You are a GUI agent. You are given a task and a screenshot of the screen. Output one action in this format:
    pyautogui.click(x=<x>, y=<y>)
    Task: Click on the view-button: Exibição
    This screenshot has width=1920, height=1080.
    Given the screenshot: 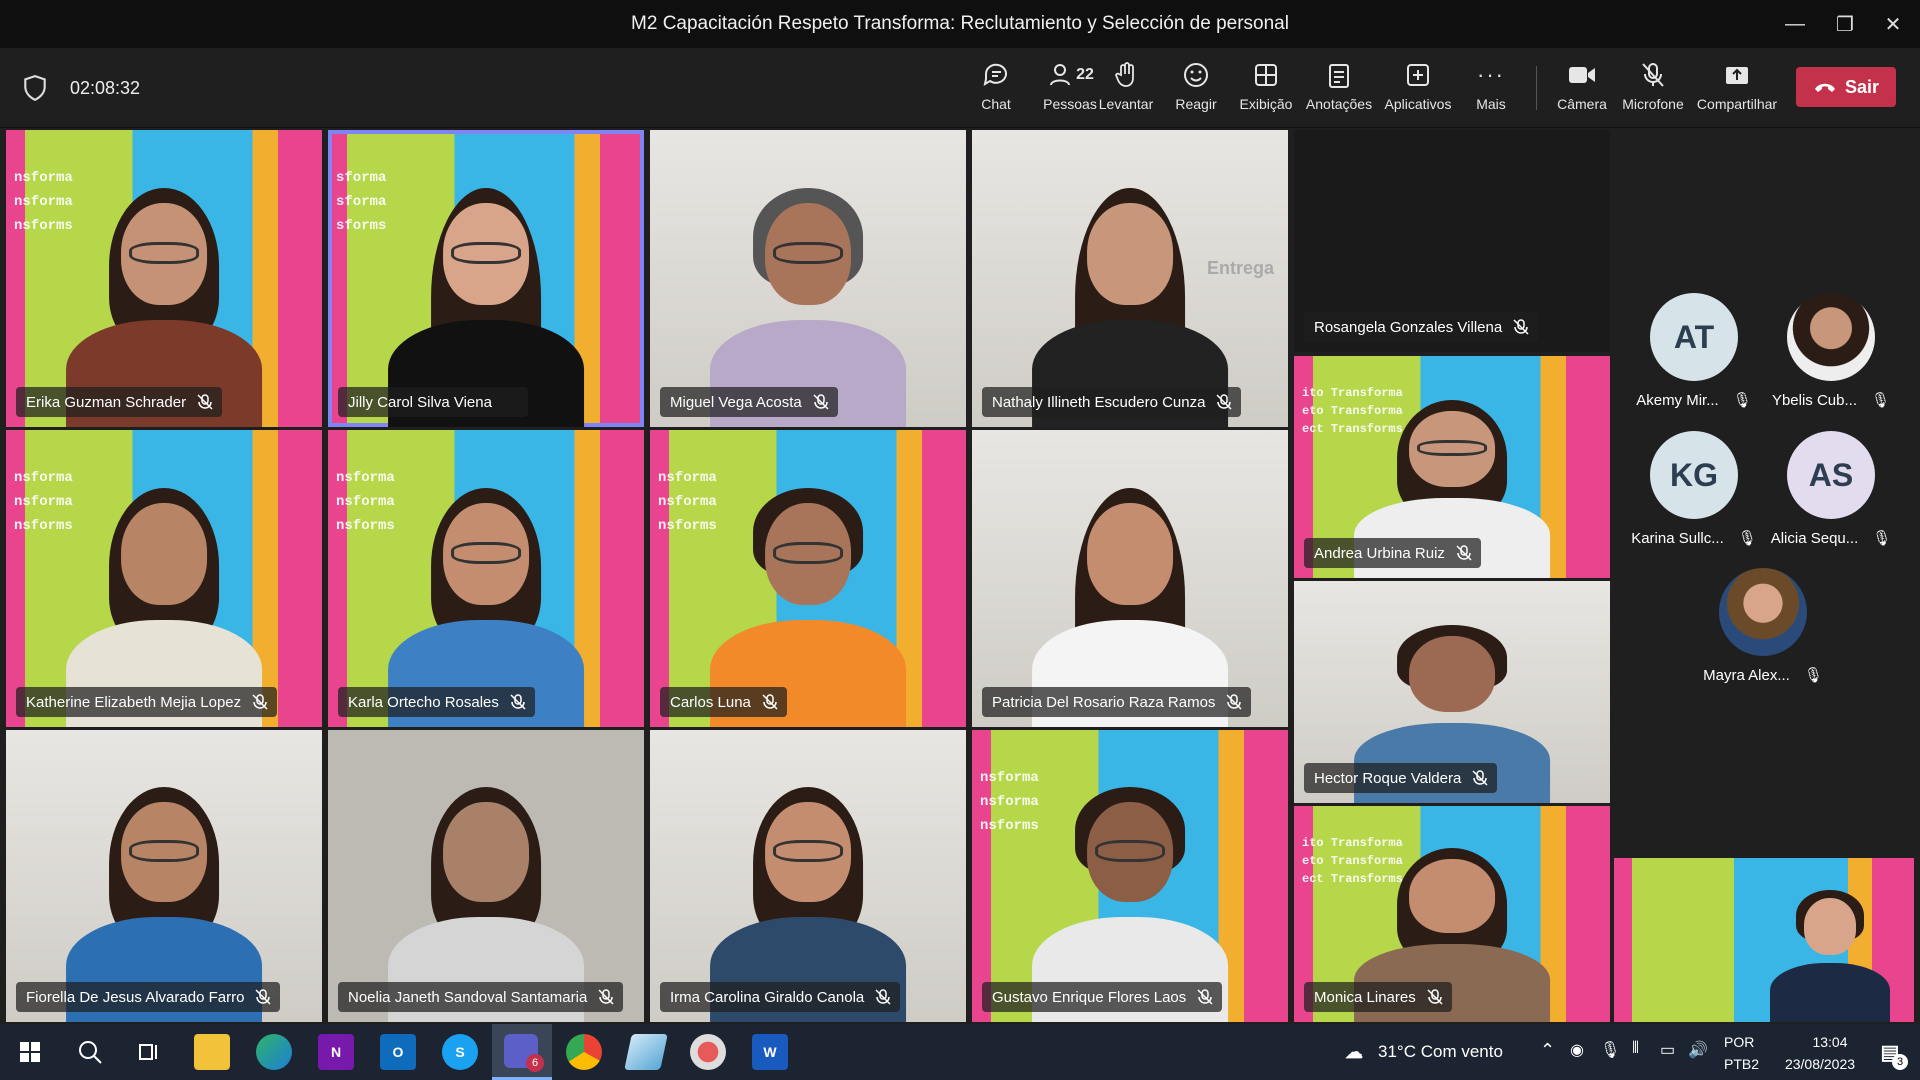 What is the action you would take?
    pyautogui.click(x=1266, y=90)
    